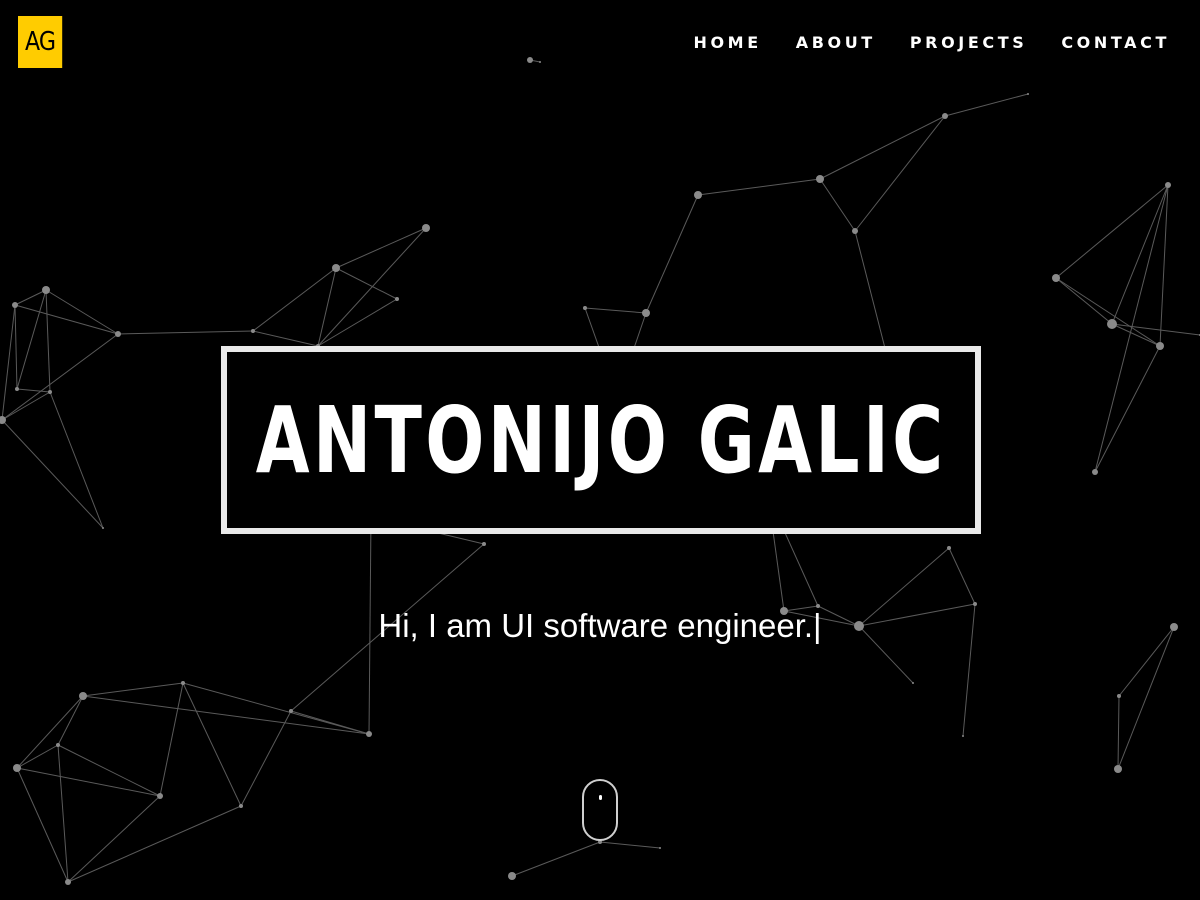 The height and width of the screenshot is (900, 1200). What do you see at coordinates (836, 43) in the screenshot?
I see `nav-about: ABOUT` at bounding box center [836, 43].